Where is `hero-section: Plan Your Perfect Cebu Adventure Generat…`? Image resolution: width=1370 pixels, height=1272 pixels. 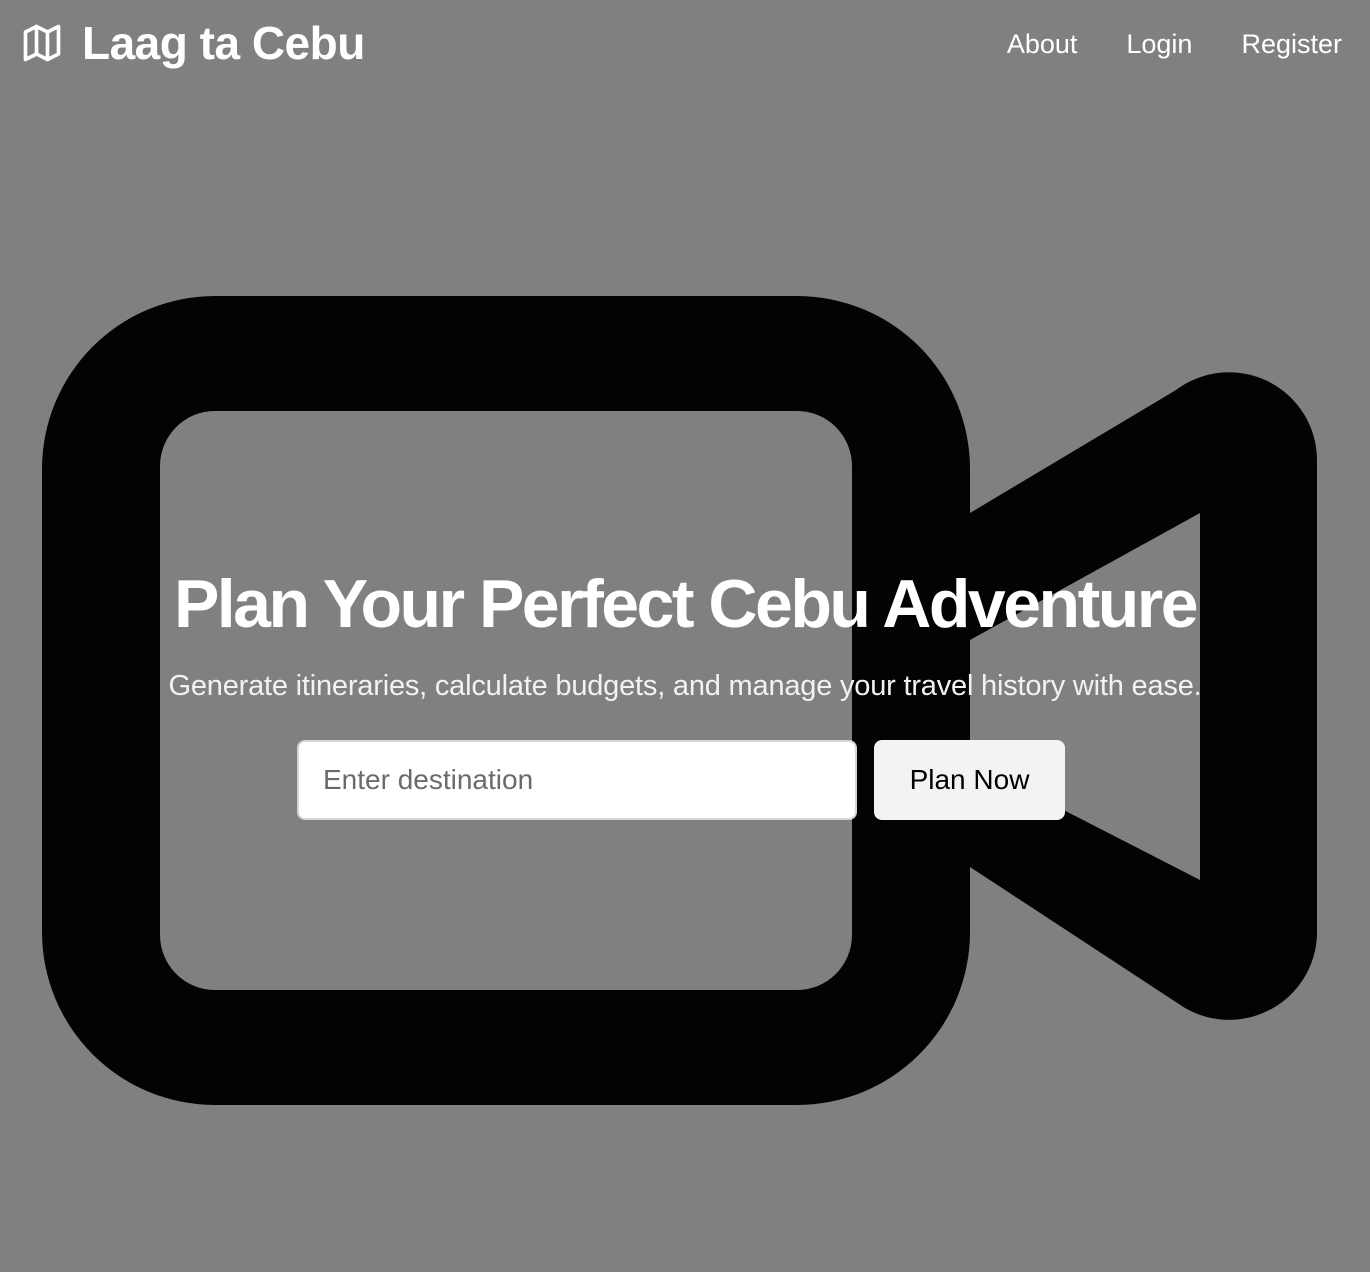
hero-section: Plan Your Perfect Cebu Adventure Generat… is located at coordinates (685, 632).